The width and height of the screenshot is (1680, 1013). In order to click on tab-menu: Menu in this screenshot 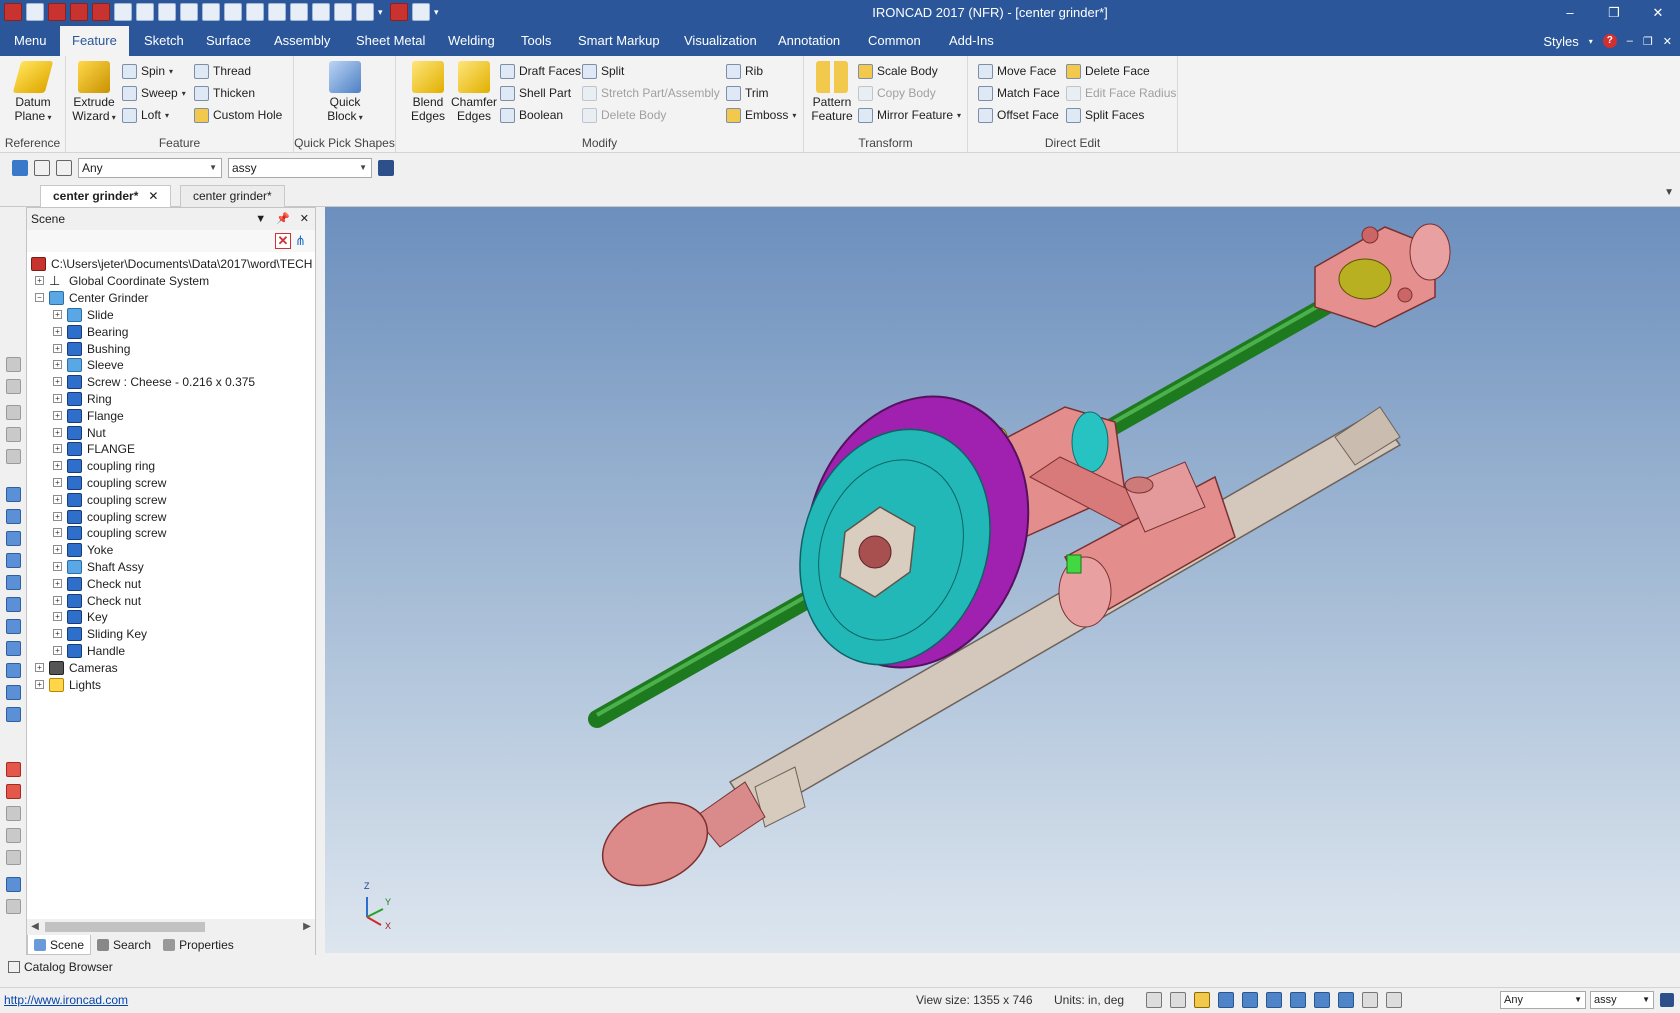, I will do `click(30, 41)`.